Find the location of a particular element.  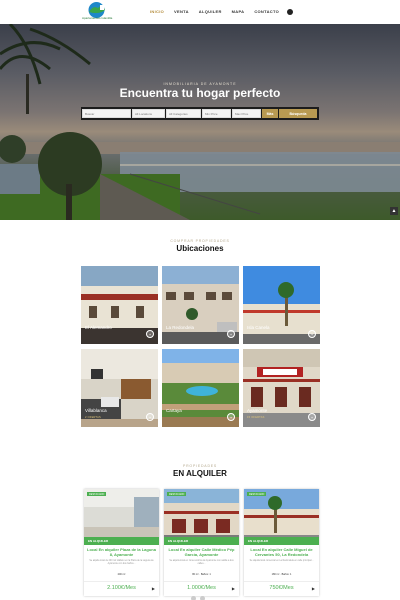

main-nav: INICIO VENTA ALQUILER MAPA CONTACTO is located at coordinates (214, 11).